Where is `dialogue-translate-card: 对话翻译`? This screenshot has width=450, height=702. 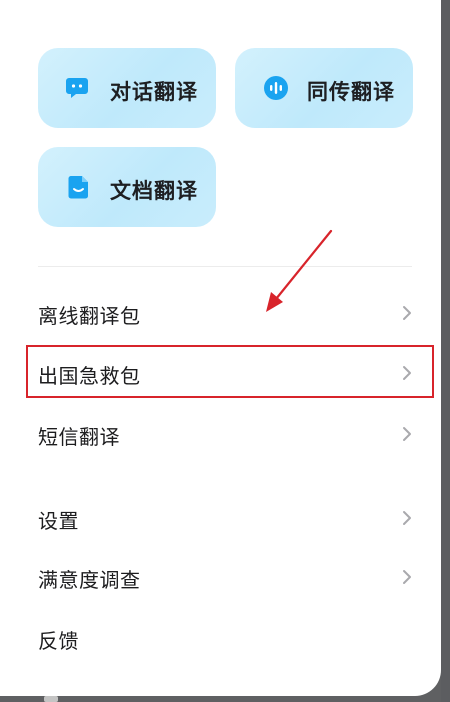 dialogue-translate-card: 对话翻译 is located at coordinates (127, 88).